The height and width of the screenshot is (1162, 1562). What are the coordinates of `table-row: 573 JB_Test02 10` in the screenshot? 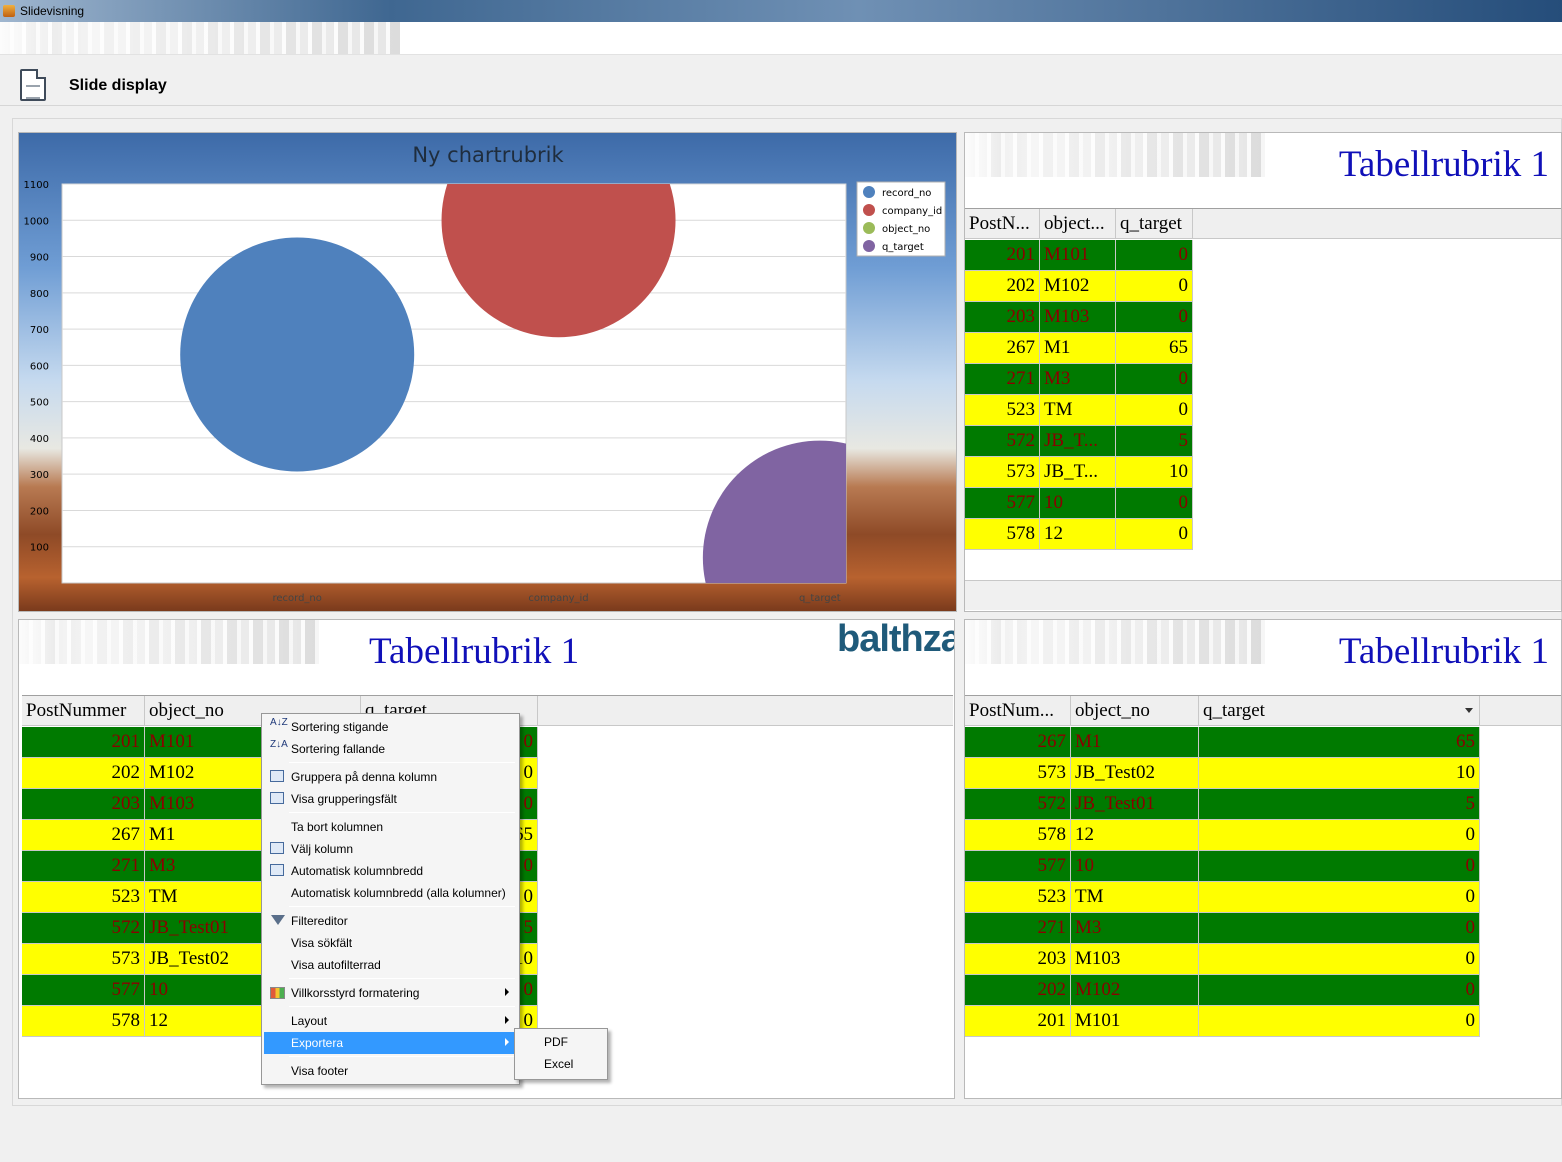 It's located at (1222, 773).